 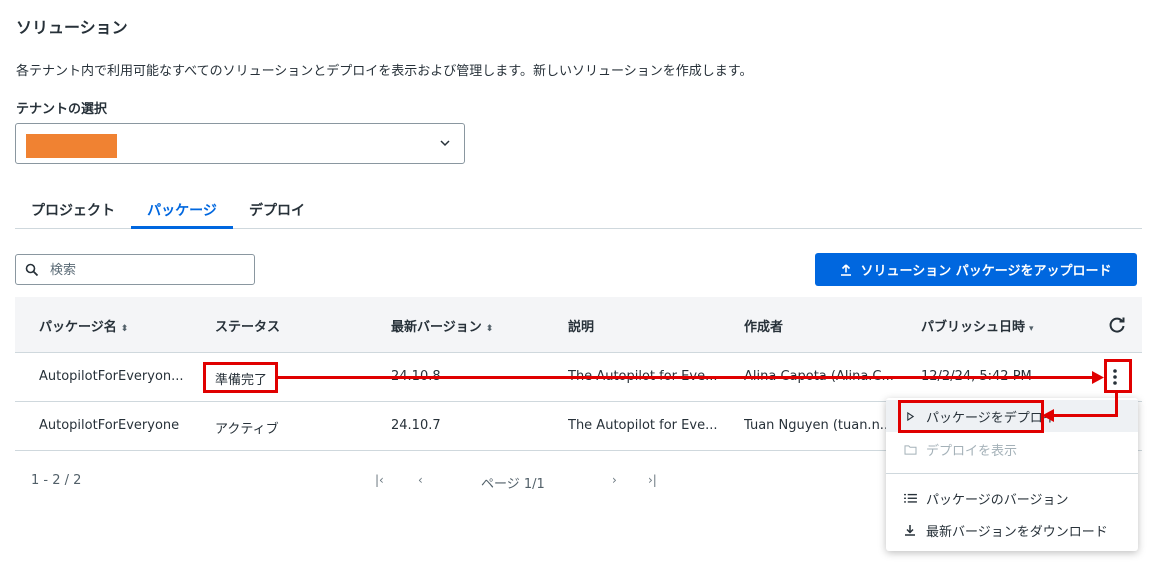 What do you see at coordinates (986, 271) in the screenshot?
I see `upload-button-label: ソリューション パッケージをアップロード` at bounding box center [986, 271].